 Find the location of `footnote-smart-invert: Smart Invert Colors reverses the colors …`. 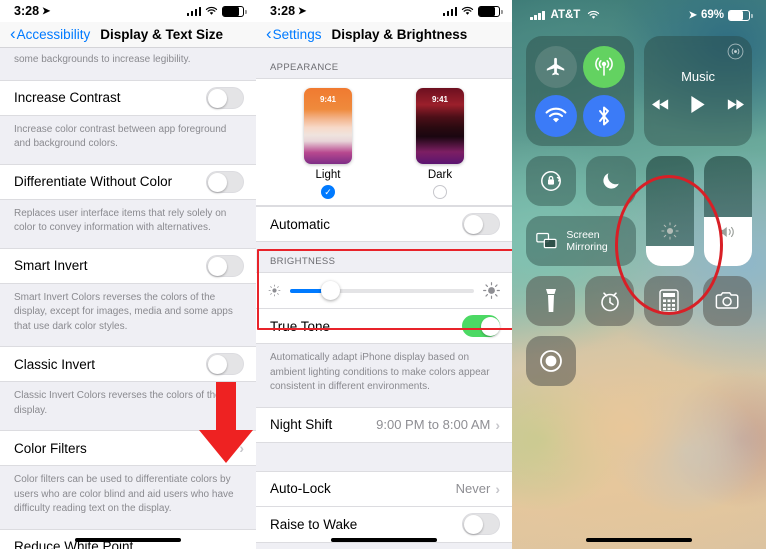

footnote-smart-invert: Smart Invert Colors reverses the colors … is located at coordinates (128, 314).